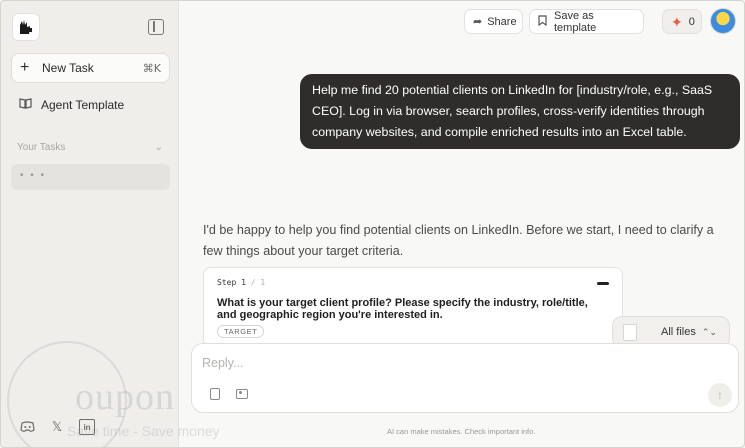 This screenshot has width=745, height=448. What do you see at coordinates (68, 68) in the screenshot?
I see `new-task-label: New Task` at bounding box center [68, 68].